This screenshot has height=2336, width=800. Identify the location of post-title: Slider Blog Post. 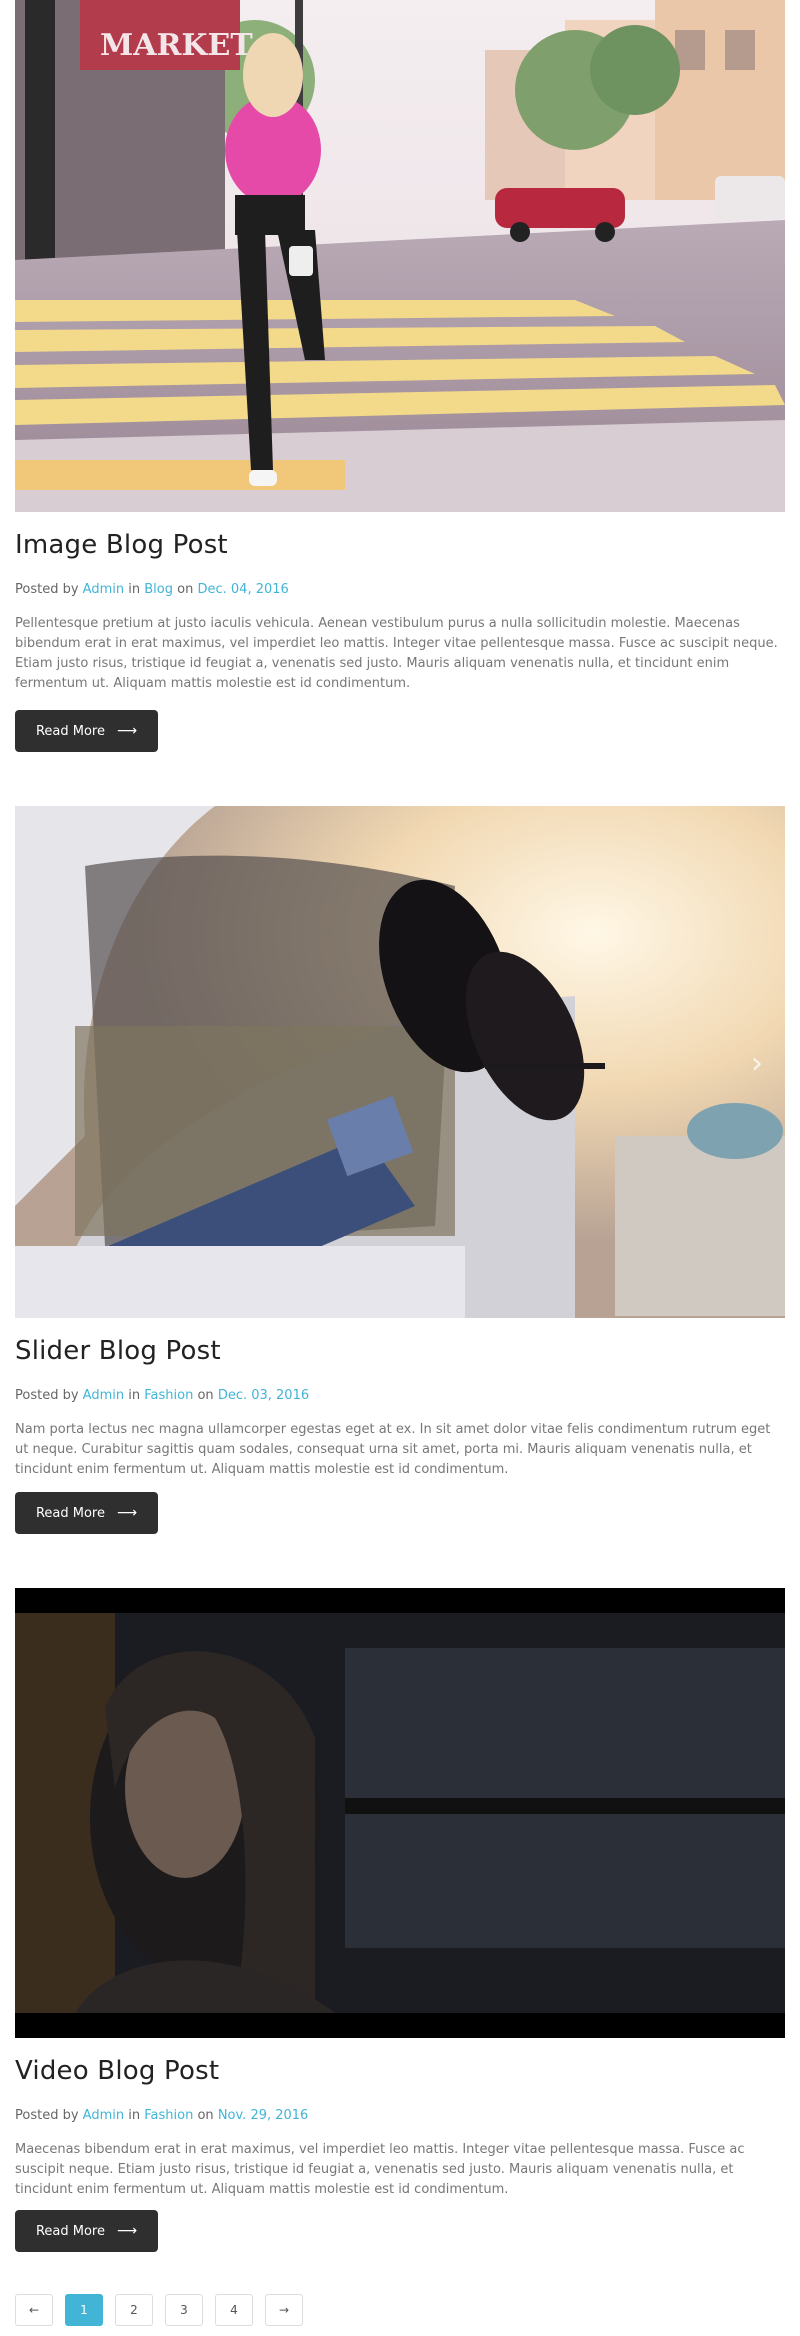
(118, 1351).